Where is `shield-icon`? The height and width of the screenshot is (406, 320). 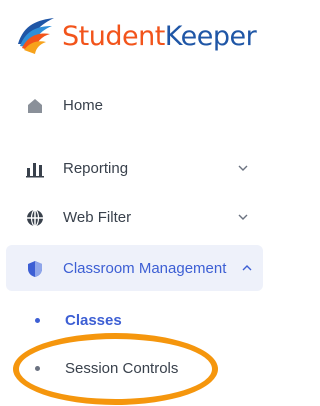
shield-icon is located at coordinates (35, 269).